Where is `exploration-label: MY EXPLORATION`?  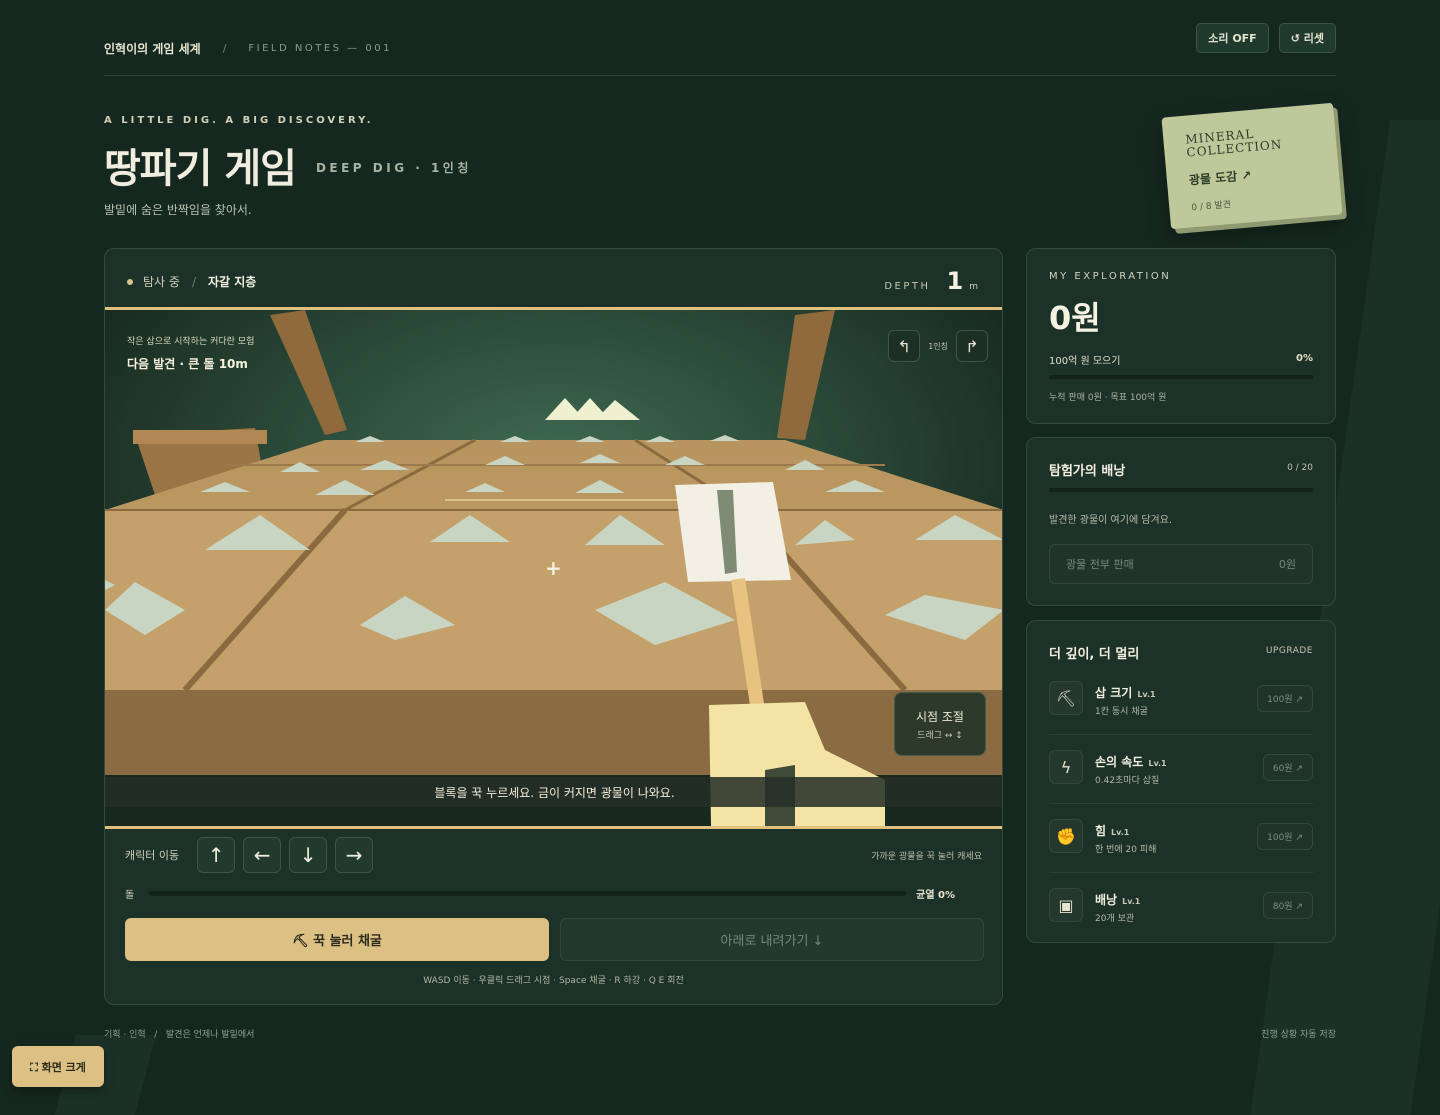
exploration-label: MY EXPLORATION is located at coordinates (1110, 276).